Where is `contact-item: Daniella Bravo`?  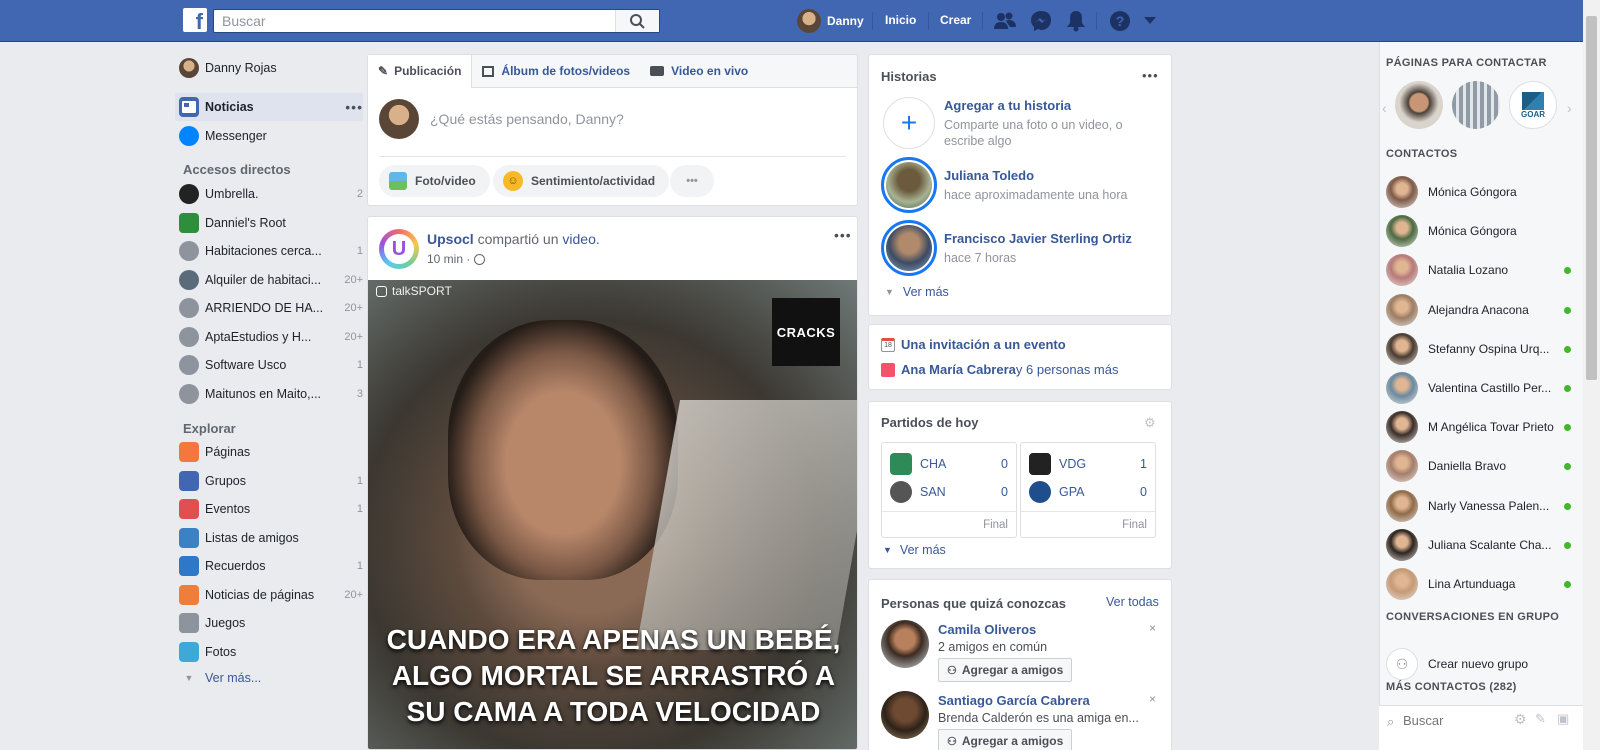 contact-item: Daniella Bravo is located at coordinates (1486, 466).